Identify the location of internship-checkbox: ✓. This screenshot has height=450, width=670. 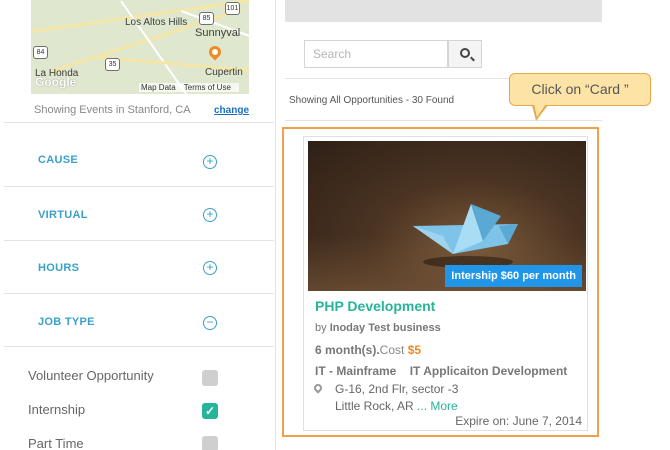
(210, 411).